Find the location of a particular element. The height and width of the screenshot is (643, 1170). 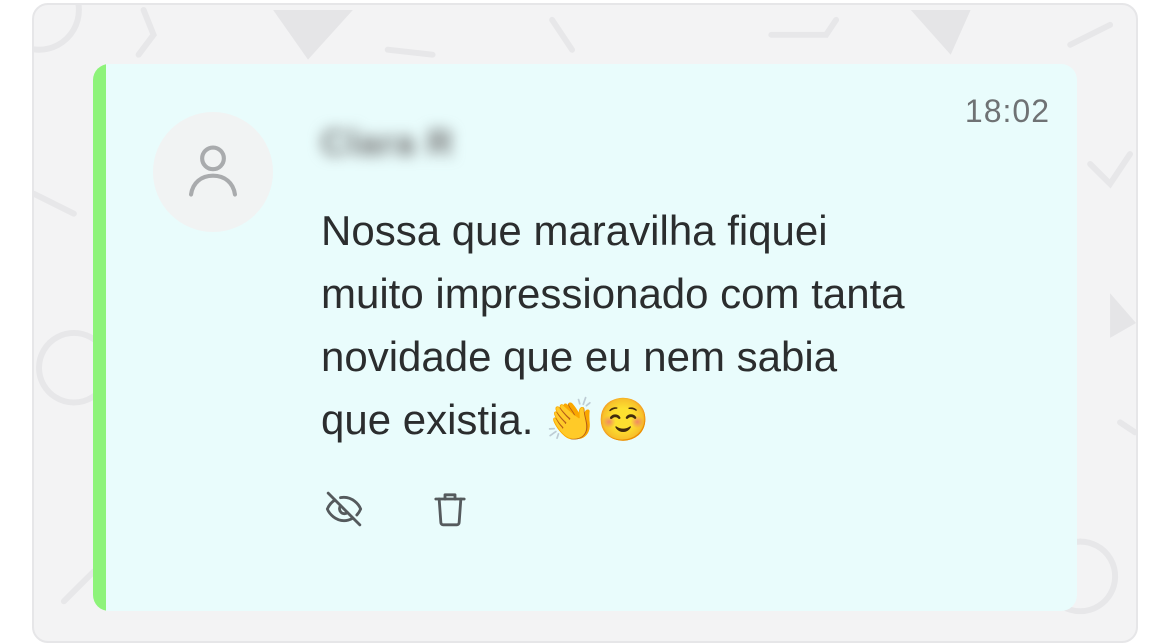

message-accent-bar is located at coordinates (99, 337).